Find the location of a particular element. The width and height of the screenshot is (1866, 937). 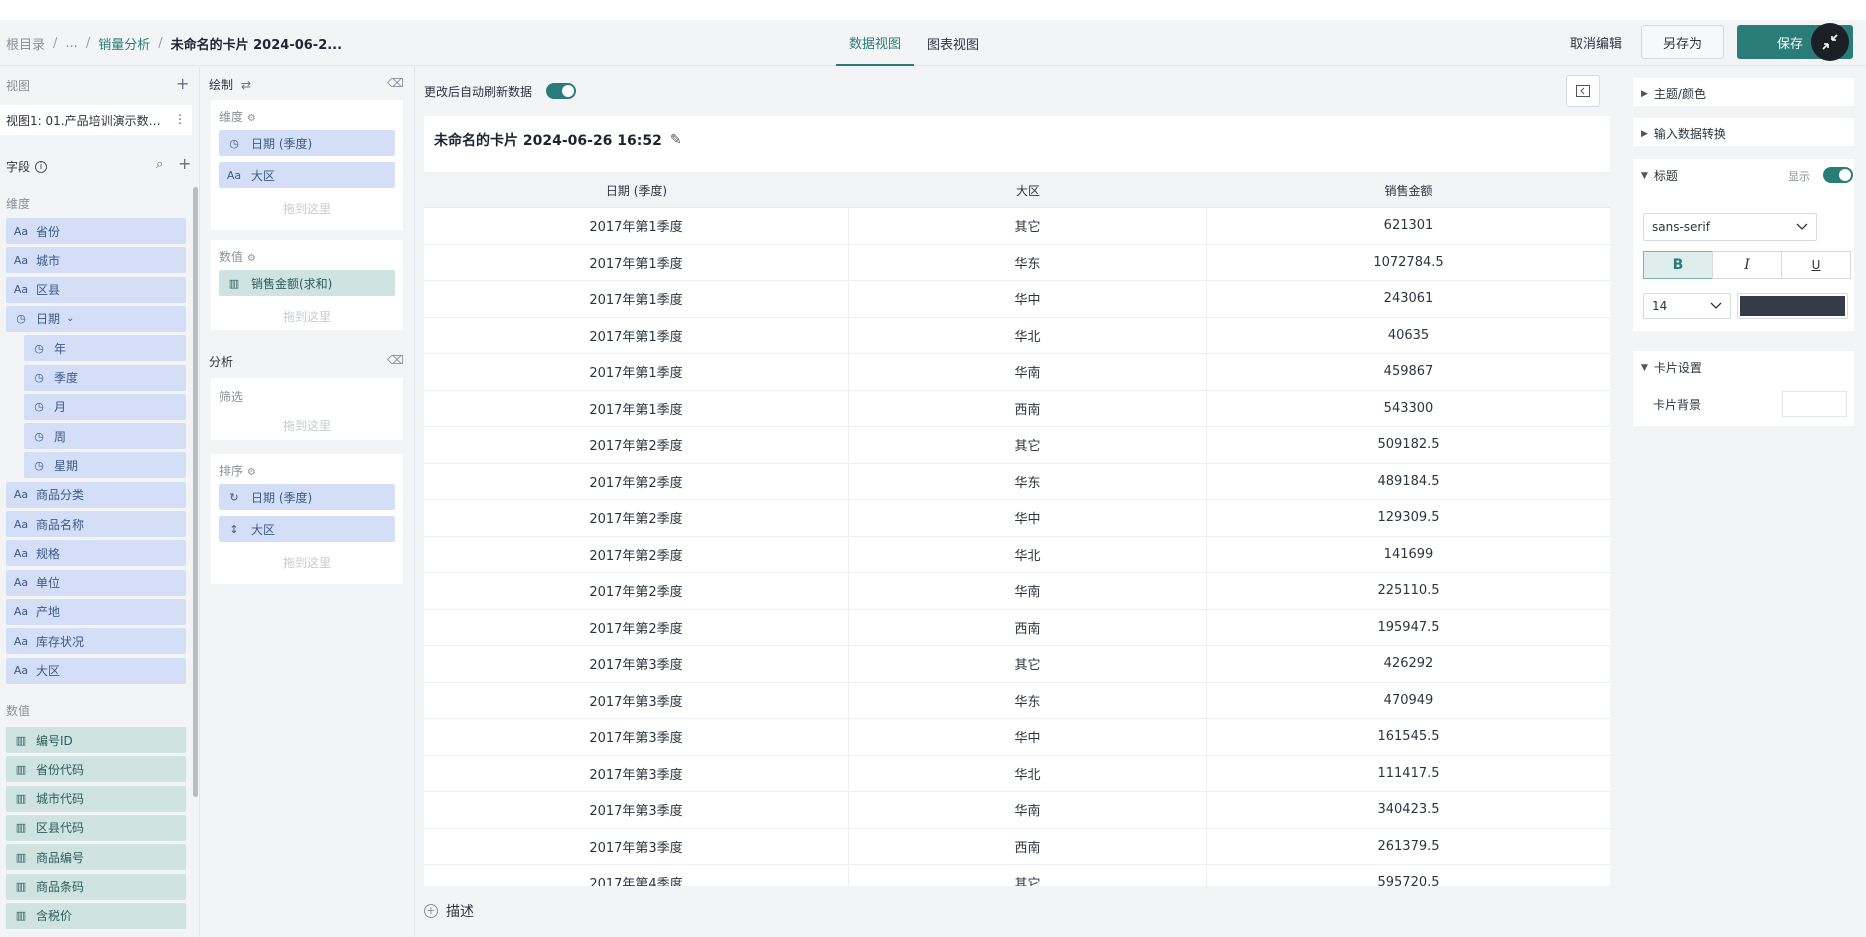

edit-icon: ✎ is located at coordinates (676, 140).